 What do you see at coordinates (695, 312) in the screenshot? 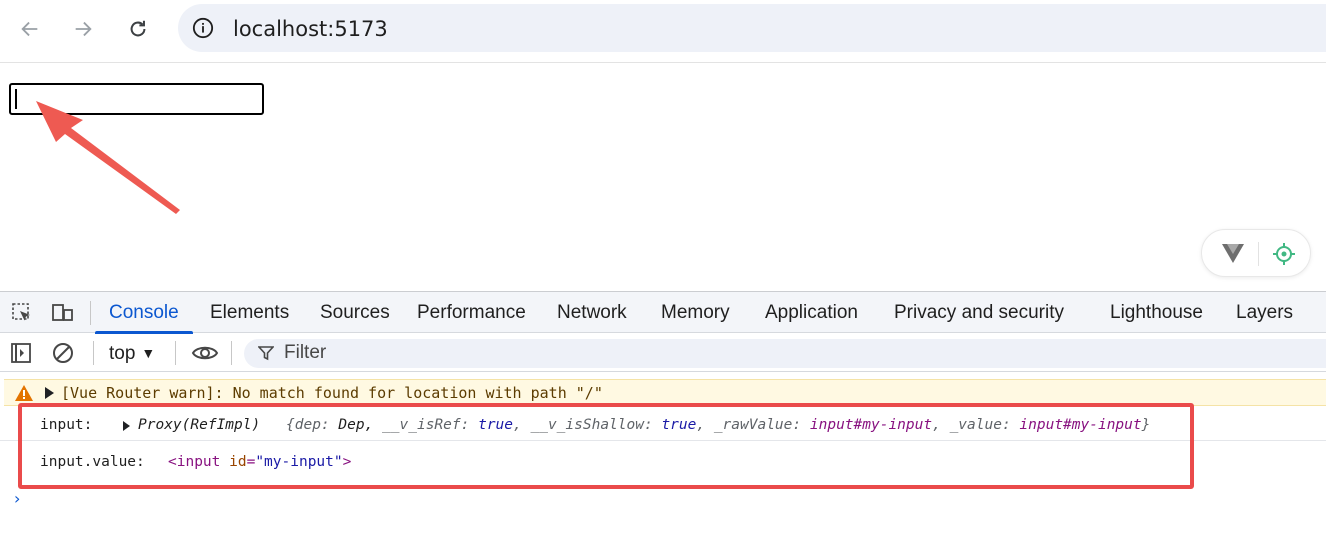
I see `tab-memory: Memory` at bounding box center [695, 312].